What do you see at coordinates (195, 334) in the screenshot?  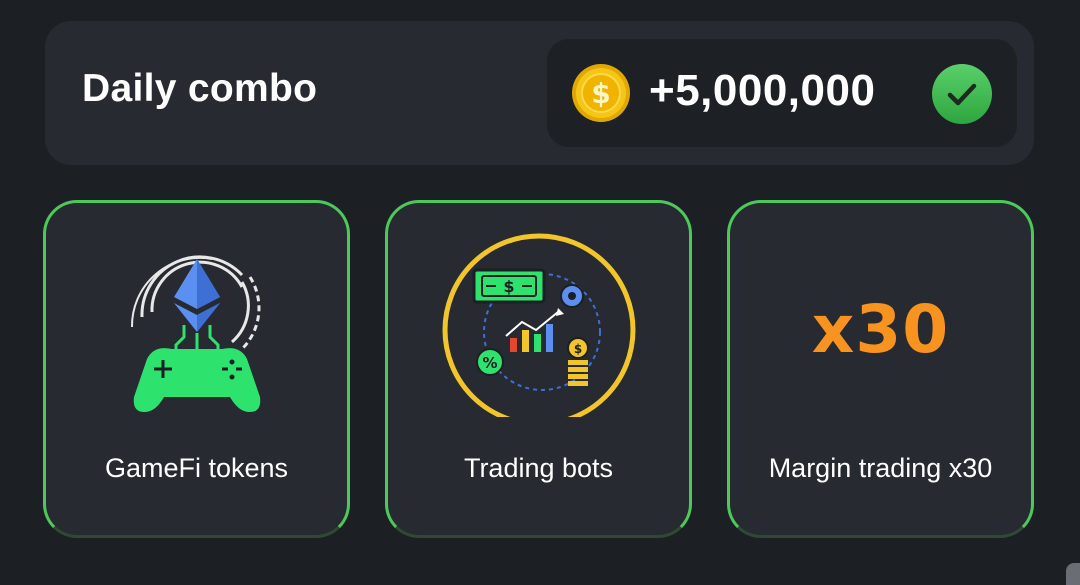 I see `ethereum-gamepad-icon` at bounding box center [195, 334].